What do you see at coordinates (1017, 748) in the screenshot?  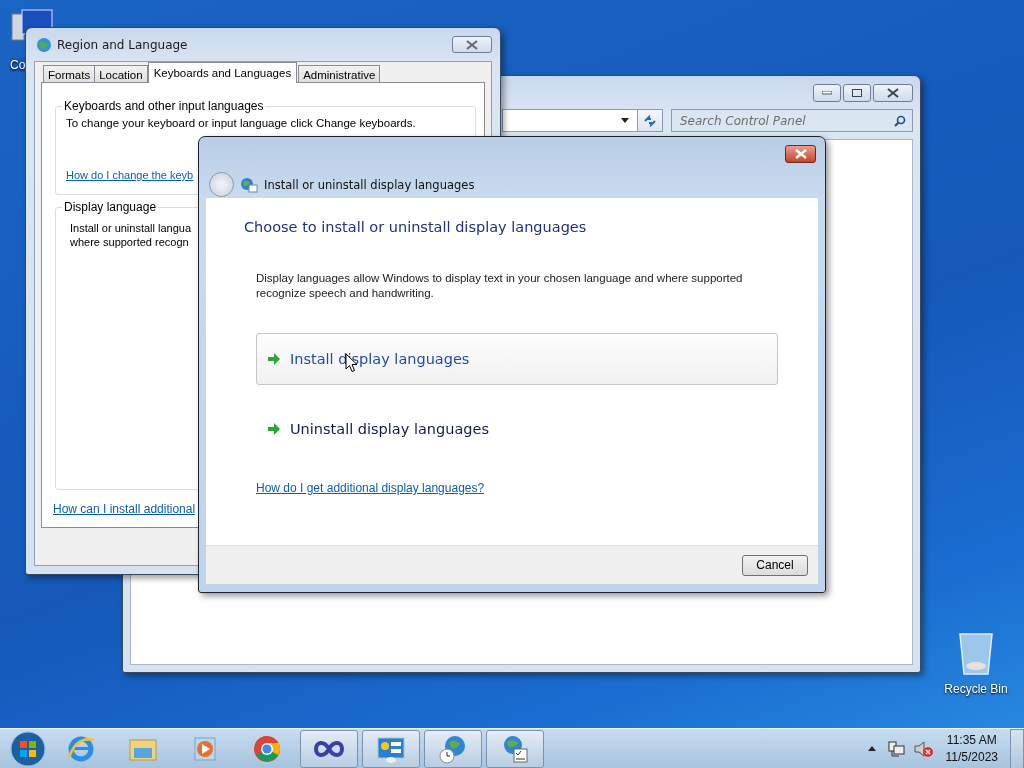 I see `show-desktop-button` at bounding box center [1017, 748].